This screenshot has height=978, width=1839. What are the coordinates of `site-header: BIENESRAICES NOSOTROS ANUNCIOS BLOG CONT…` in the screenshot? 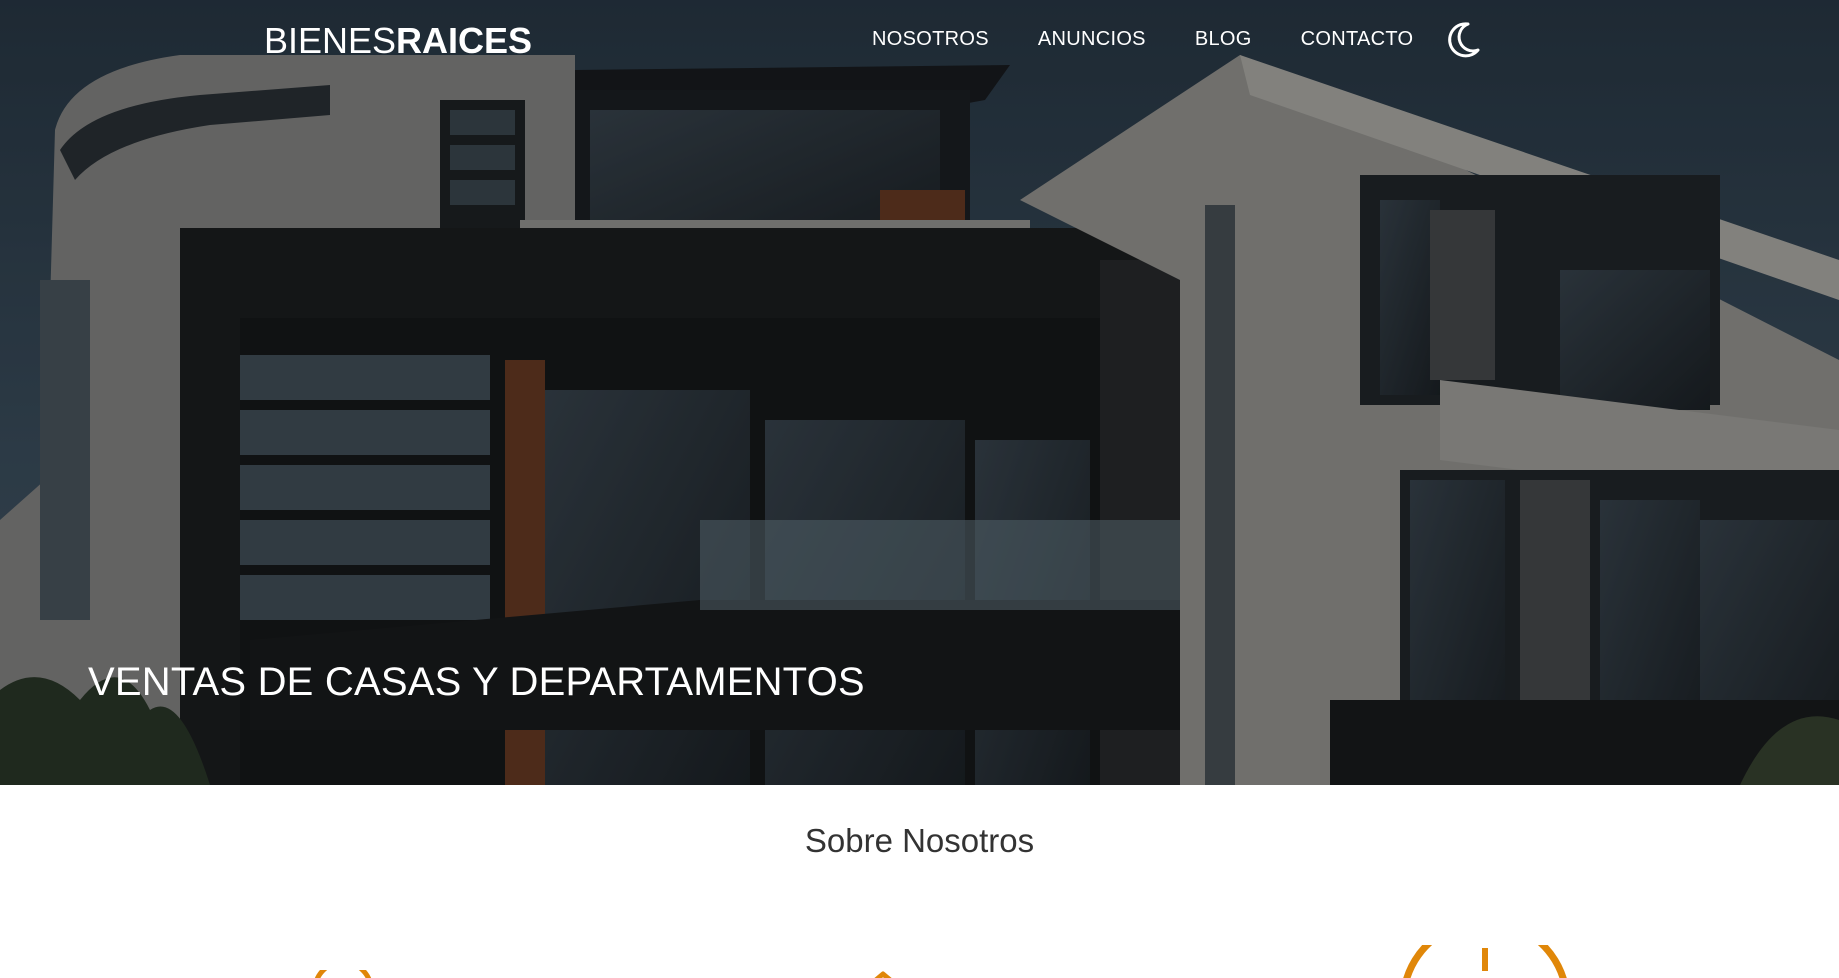 It's located at (919, 42).